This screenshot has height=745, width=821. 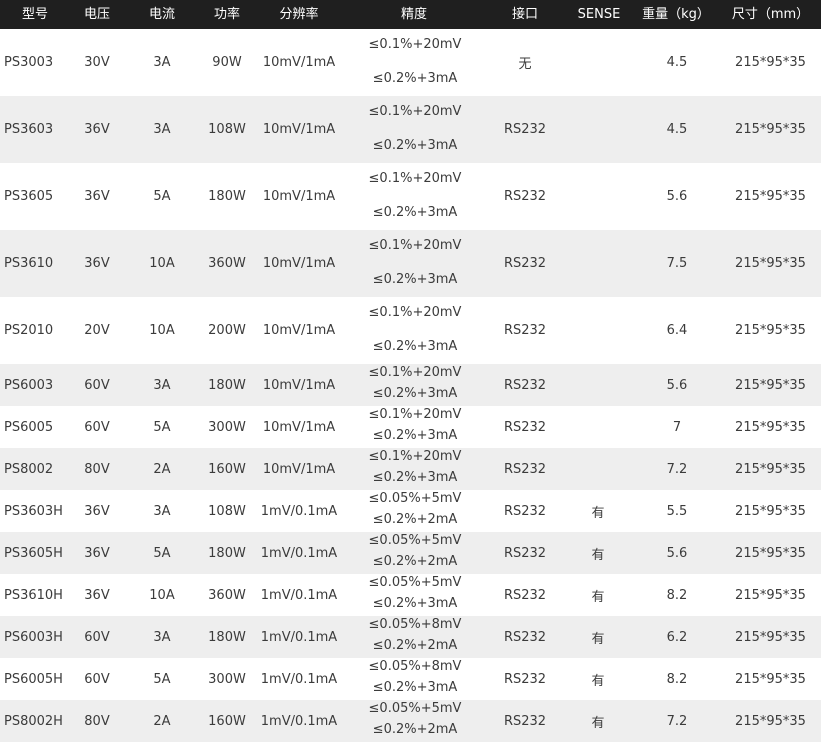 What do you see at coordinates (227, 595) in the screenshot?
I see `power-cell: 360W` at bounding box center [227, 595].